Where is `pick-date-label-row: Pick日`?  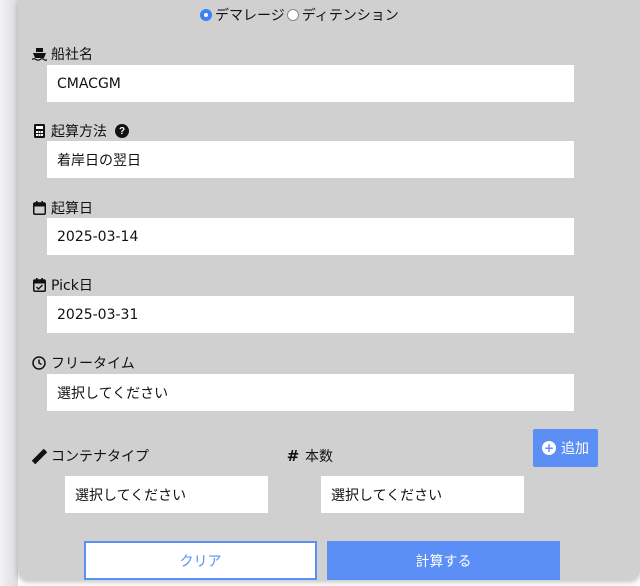
pick-date-label-row: Pick日 is located at coordinates (62, 285).